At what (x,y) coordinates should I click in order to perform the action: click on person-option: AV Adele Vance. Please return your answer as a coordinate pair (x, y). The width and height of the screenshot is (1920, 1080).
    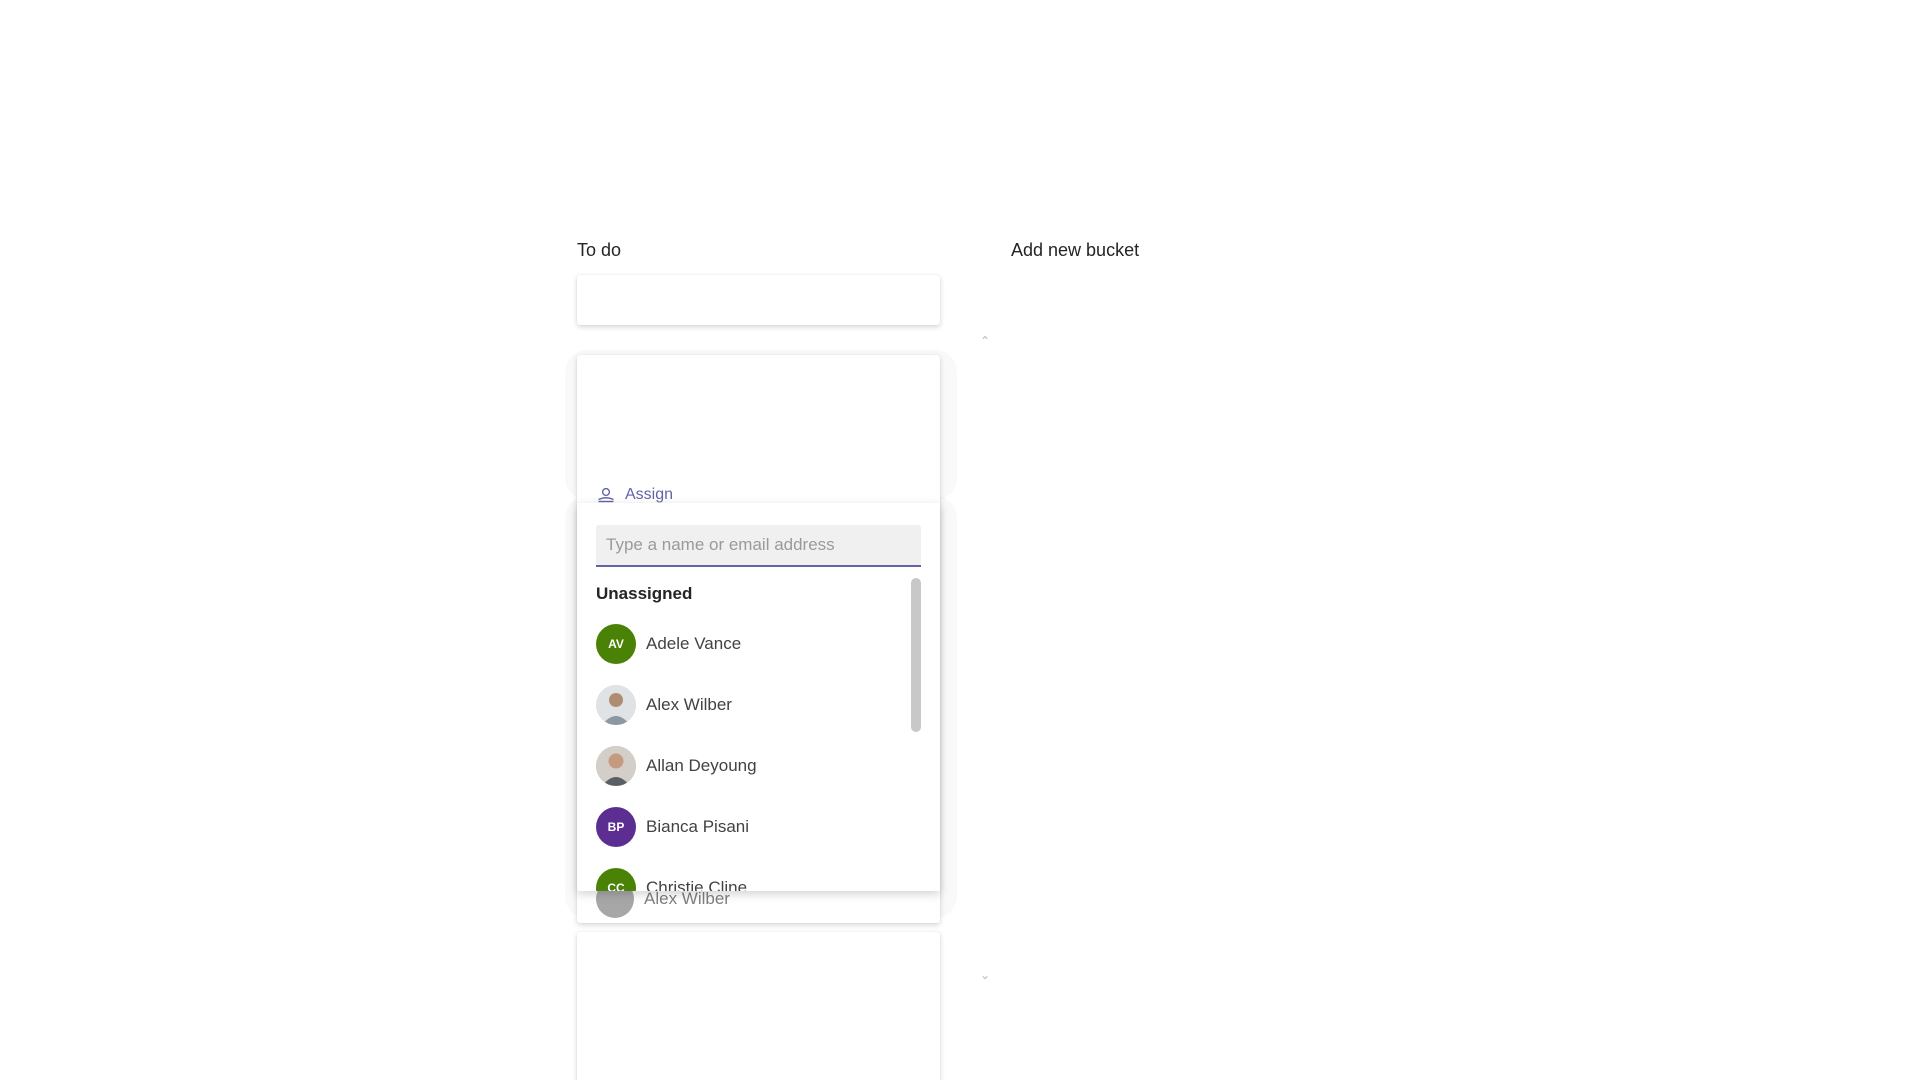
    Looking at the image, I should click on (668, 644).